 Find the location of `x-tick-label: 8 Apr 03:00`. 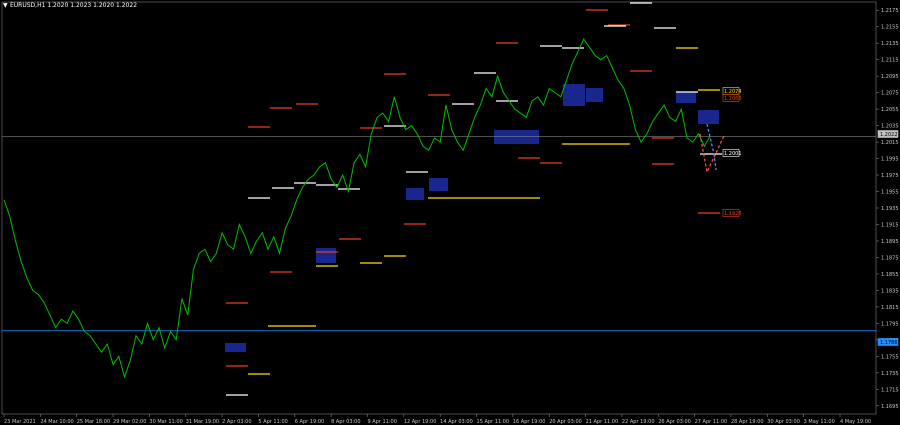

x-tick-label: 8 Apr 03:00 is located at coordinates (345, 422).